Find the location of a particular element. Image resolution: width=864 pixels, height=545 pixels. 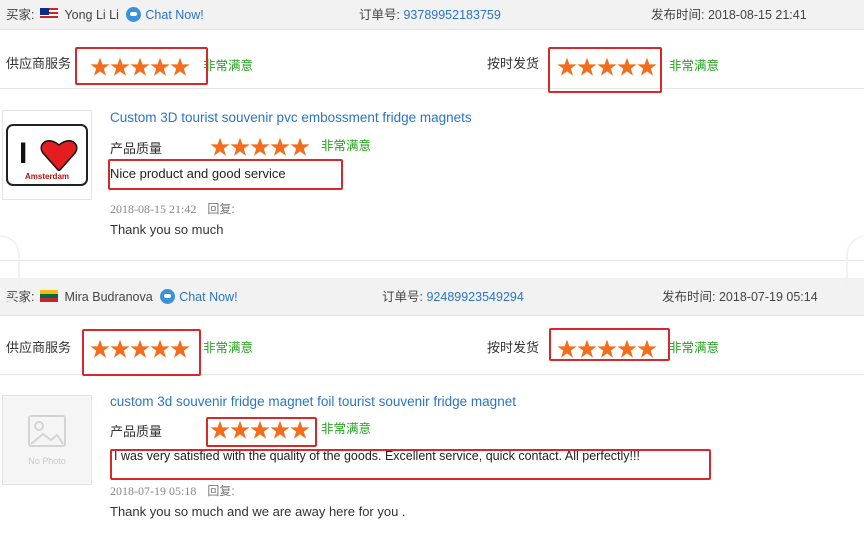

buyer-info: 买家: Yong Li Li Chat Now! is located at coordinates (105, 15).